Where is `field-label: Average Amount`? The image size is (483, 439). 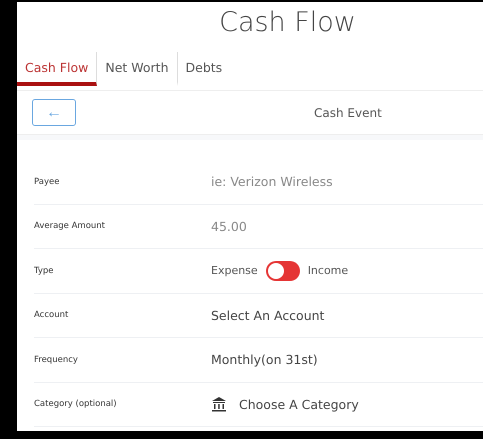 field-label: Average Amount is located at coordinates (70, 226).